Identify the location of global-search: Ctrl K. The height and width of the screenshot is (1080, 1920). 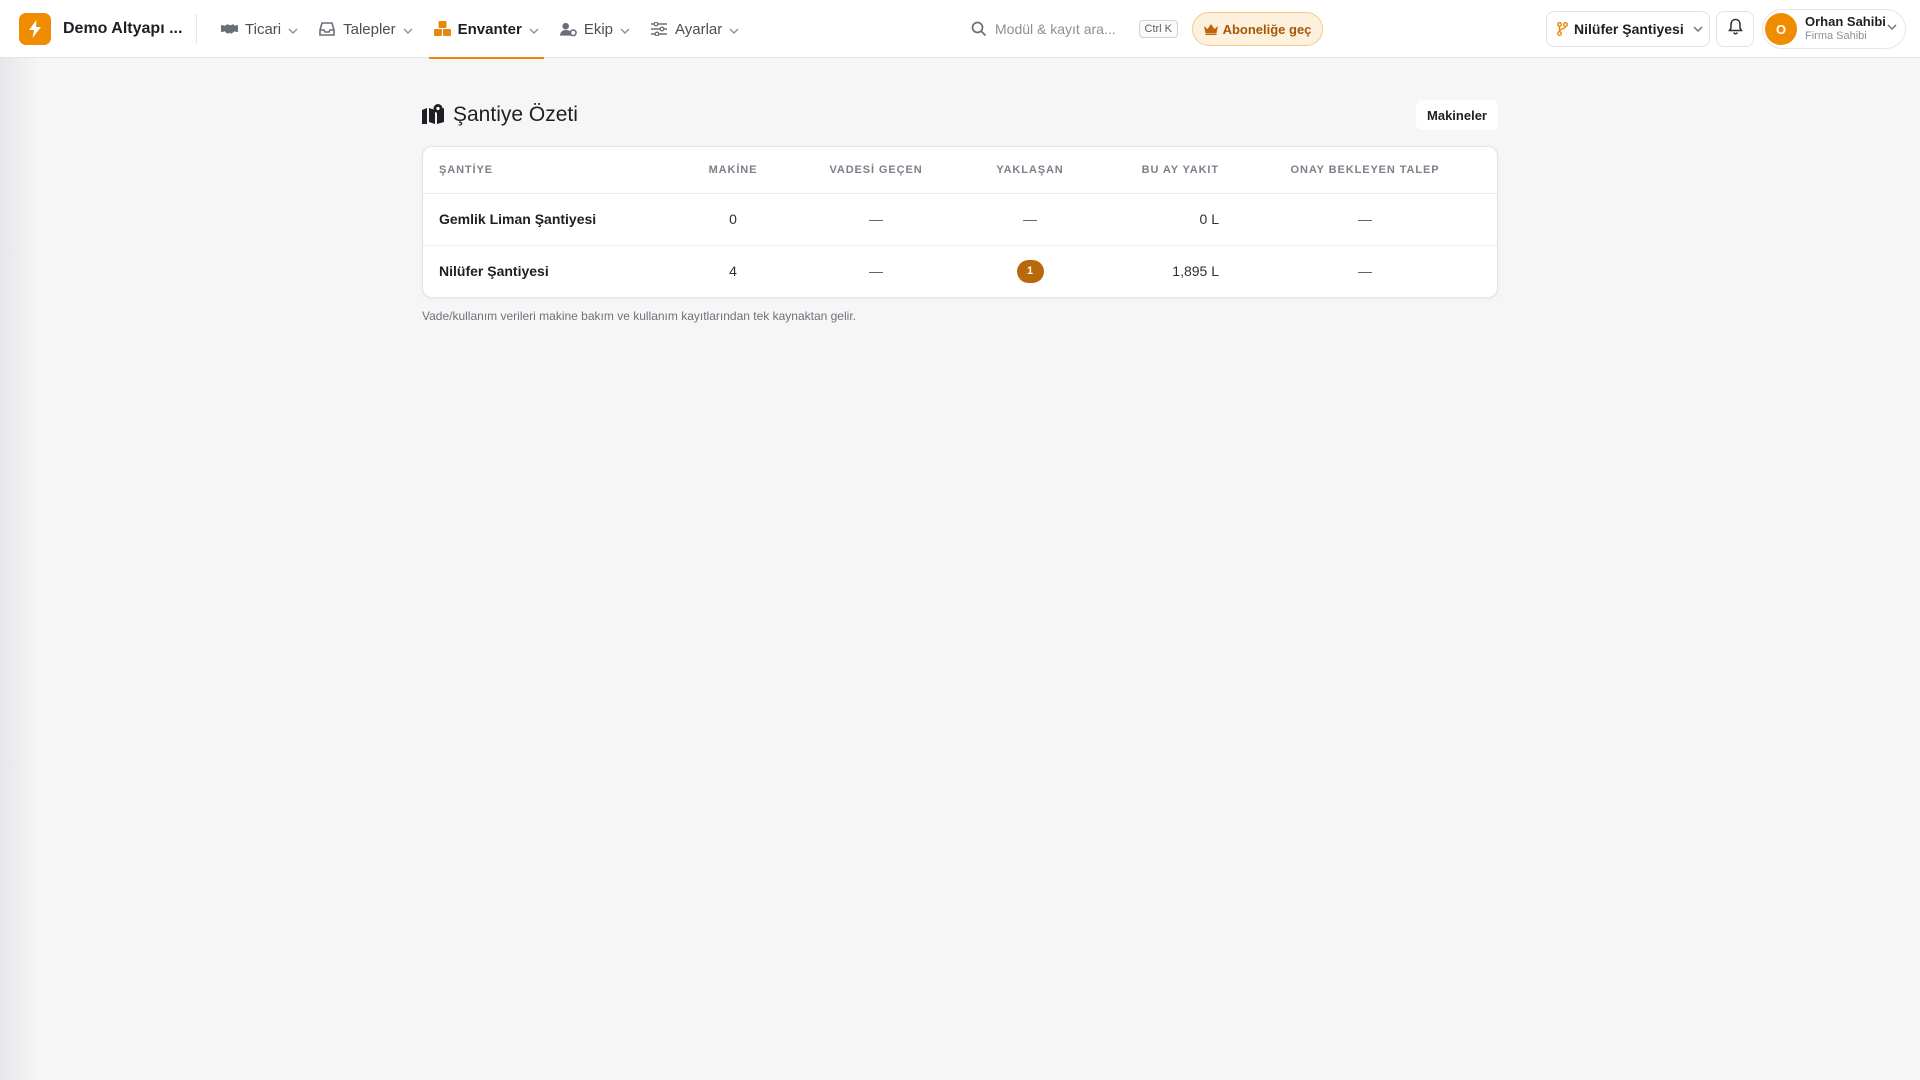
(1071, 29).